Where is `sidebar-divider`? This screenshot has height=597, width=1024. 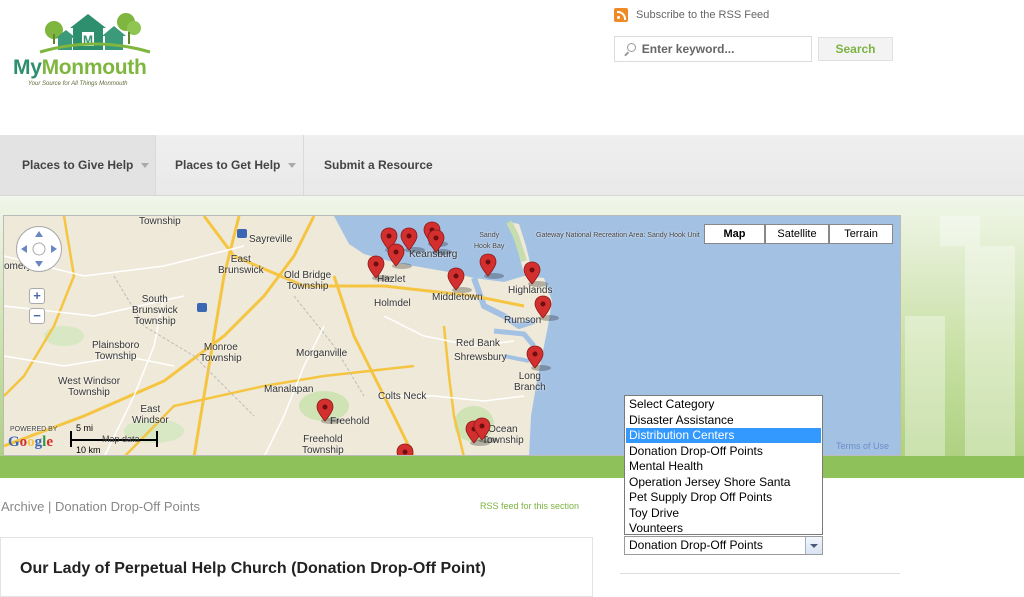
sidebar-divider is located at coordinates (760, 573).